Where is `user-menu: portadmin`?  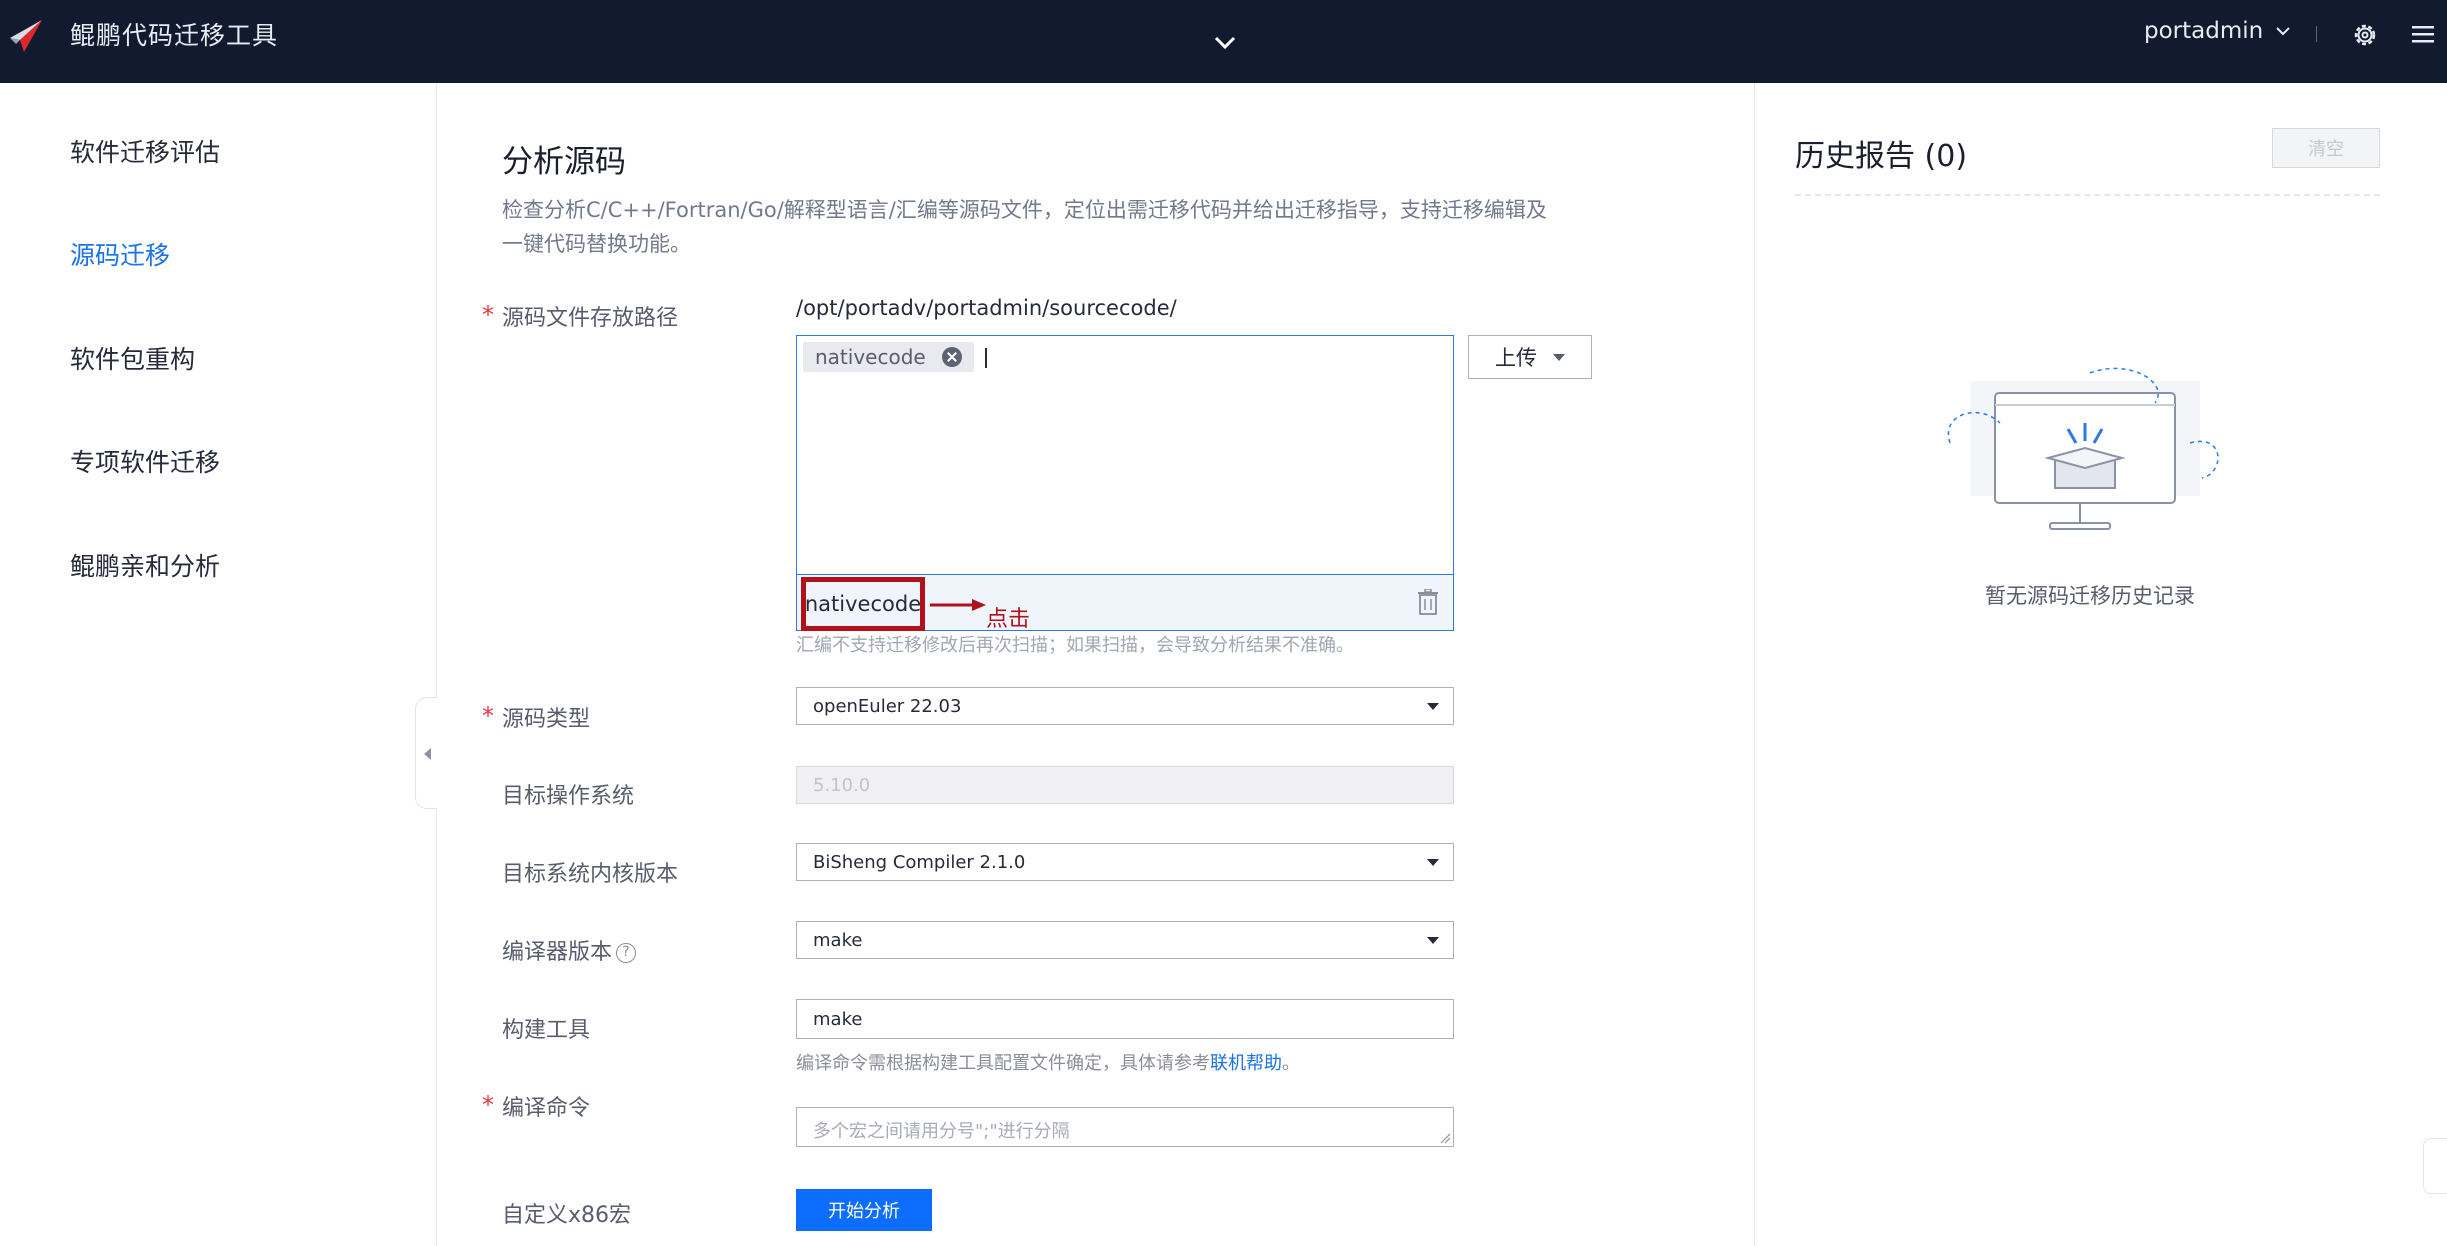
user-menu: portadmin is located at coordinates (2217, 31).